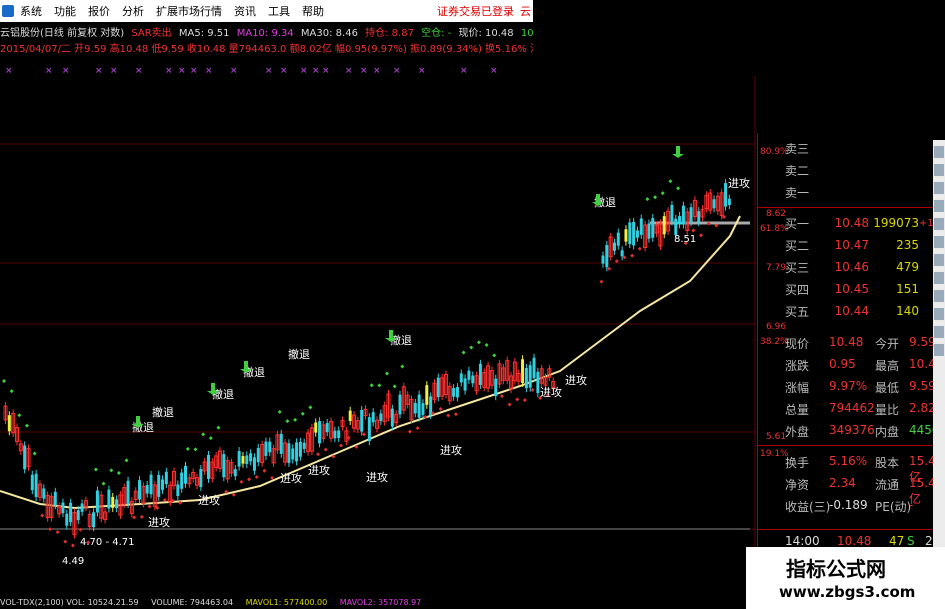 The image size is (945, 609). I want to click on orderbook-label: 买四, so click(797, 289).